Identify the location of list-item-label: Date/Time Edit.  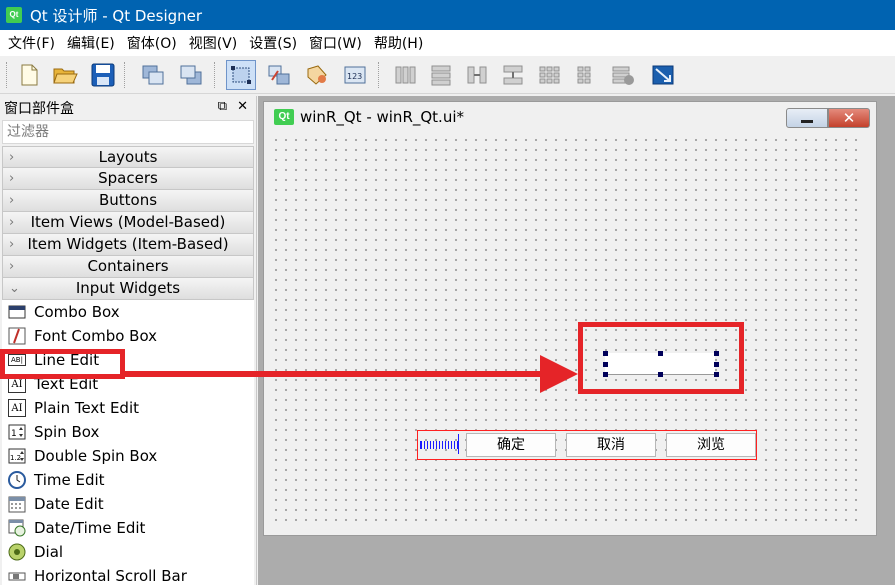
(90, 528).